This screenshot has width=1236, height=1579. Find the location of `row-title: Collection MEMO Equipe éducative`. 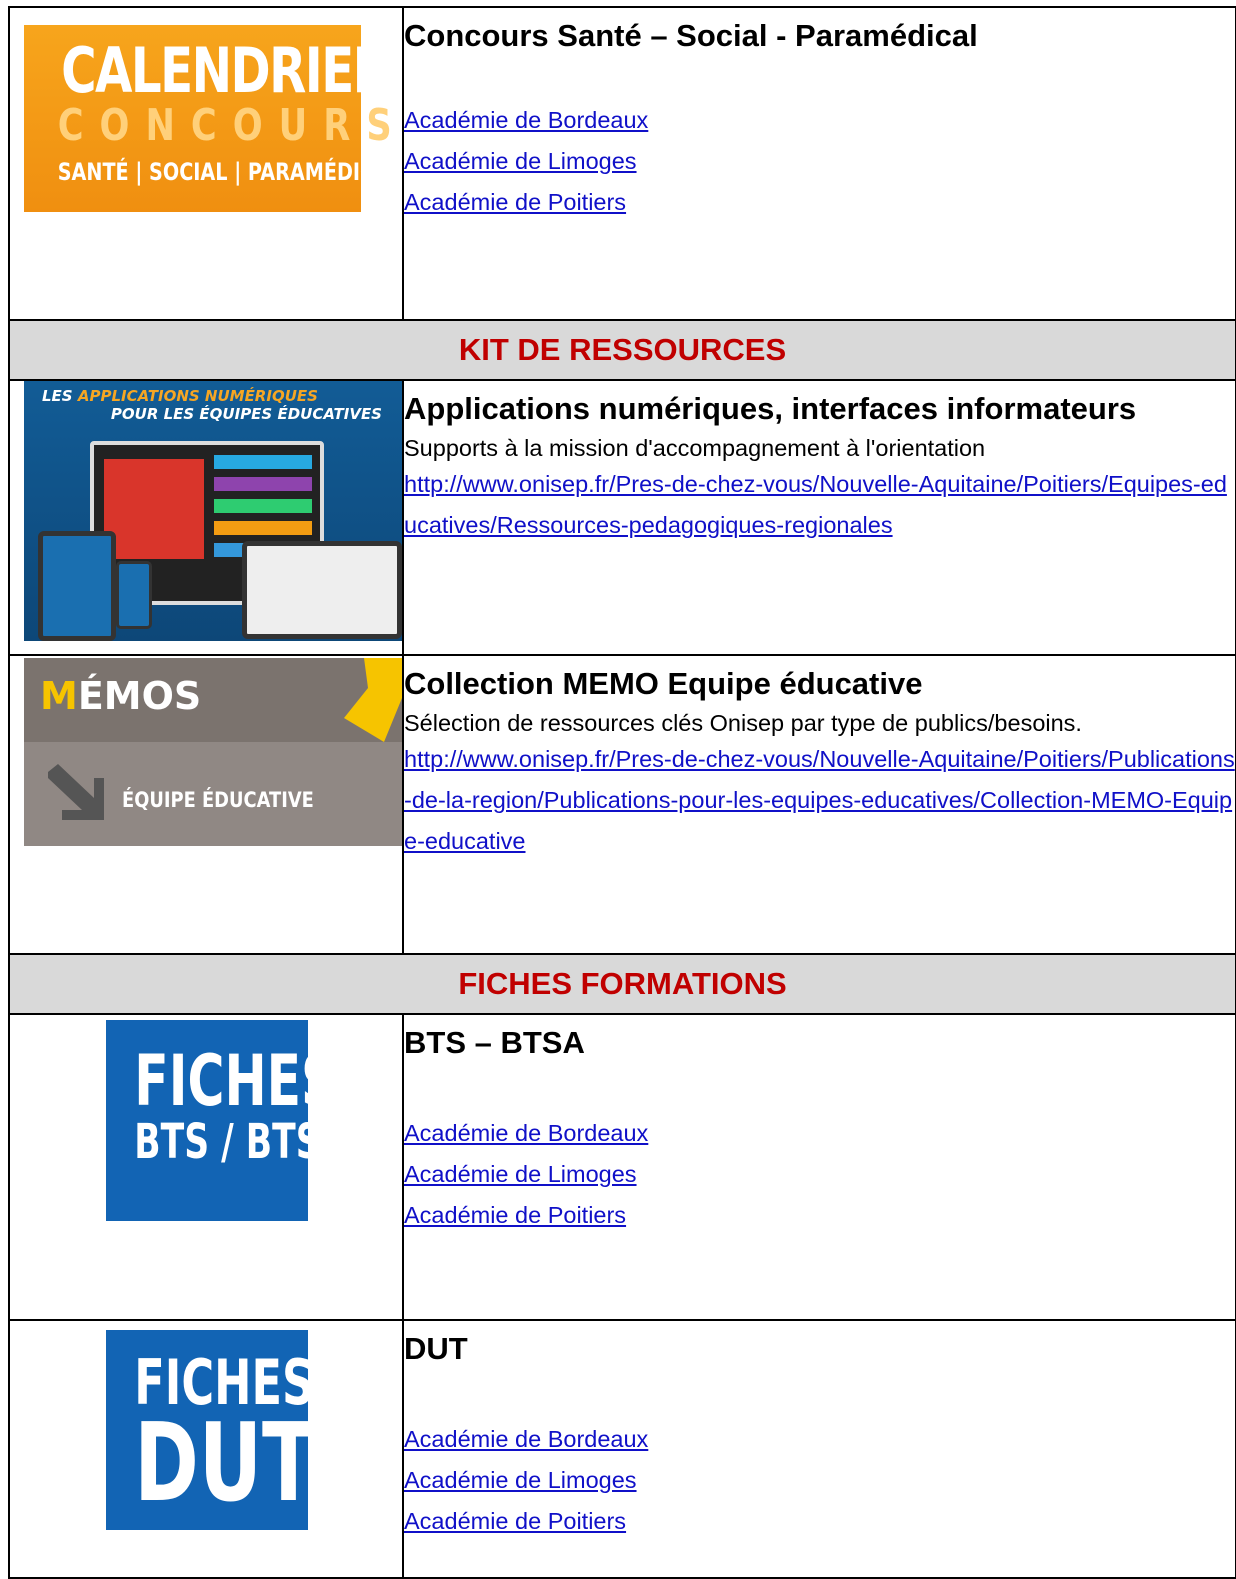

row-title: Collection MEMO Equipe éducative is located at coordinates (663, 683).